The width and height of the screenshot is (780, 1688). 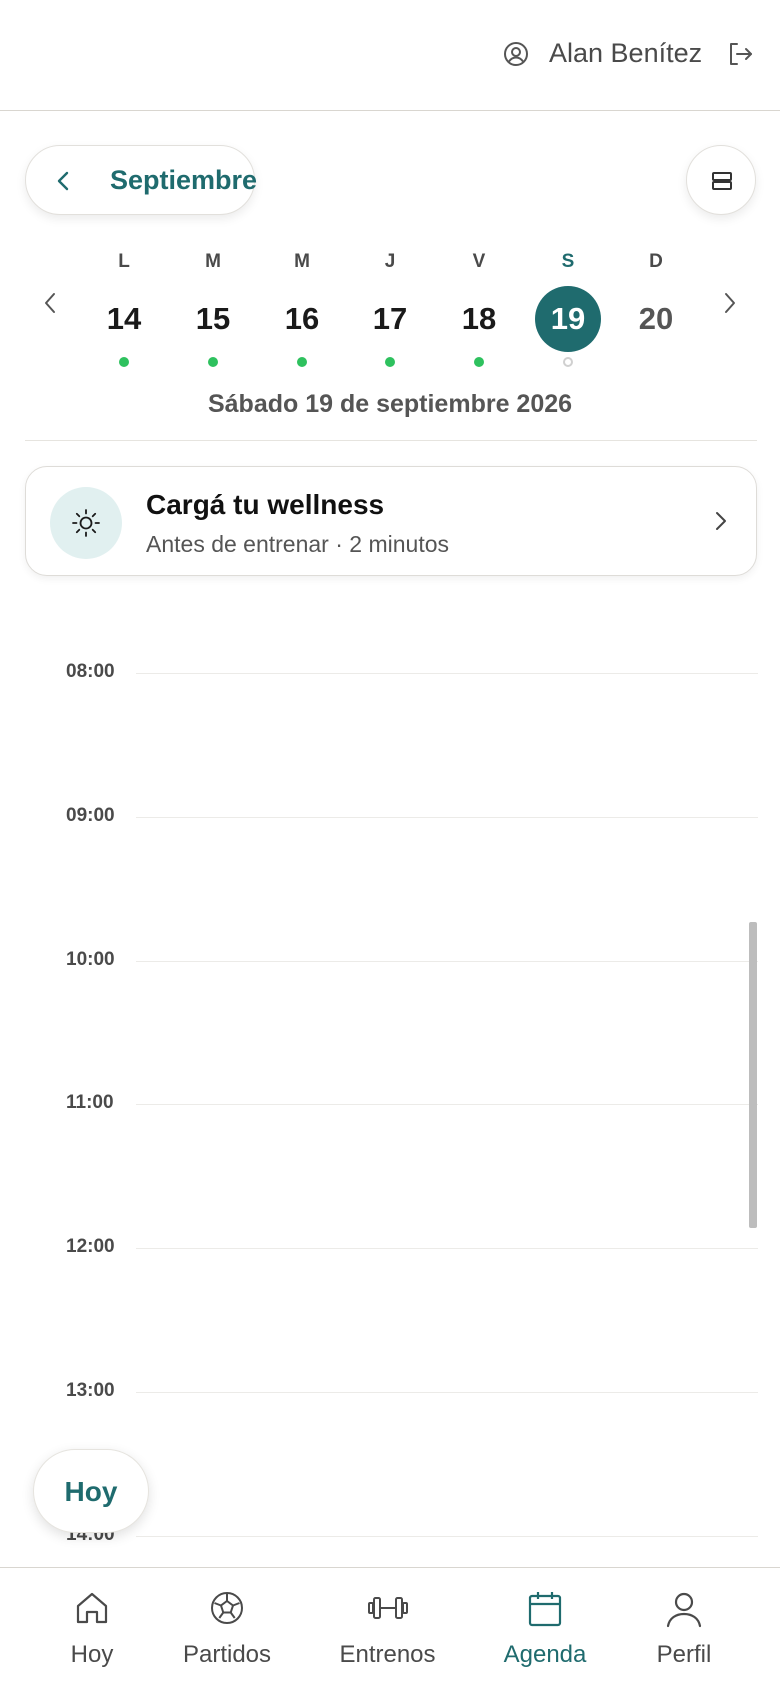 What do you see at coordinates (90, 1102) in the screenshot?
I see `hour-label: 11:00` at bounding box center [90, 1102].